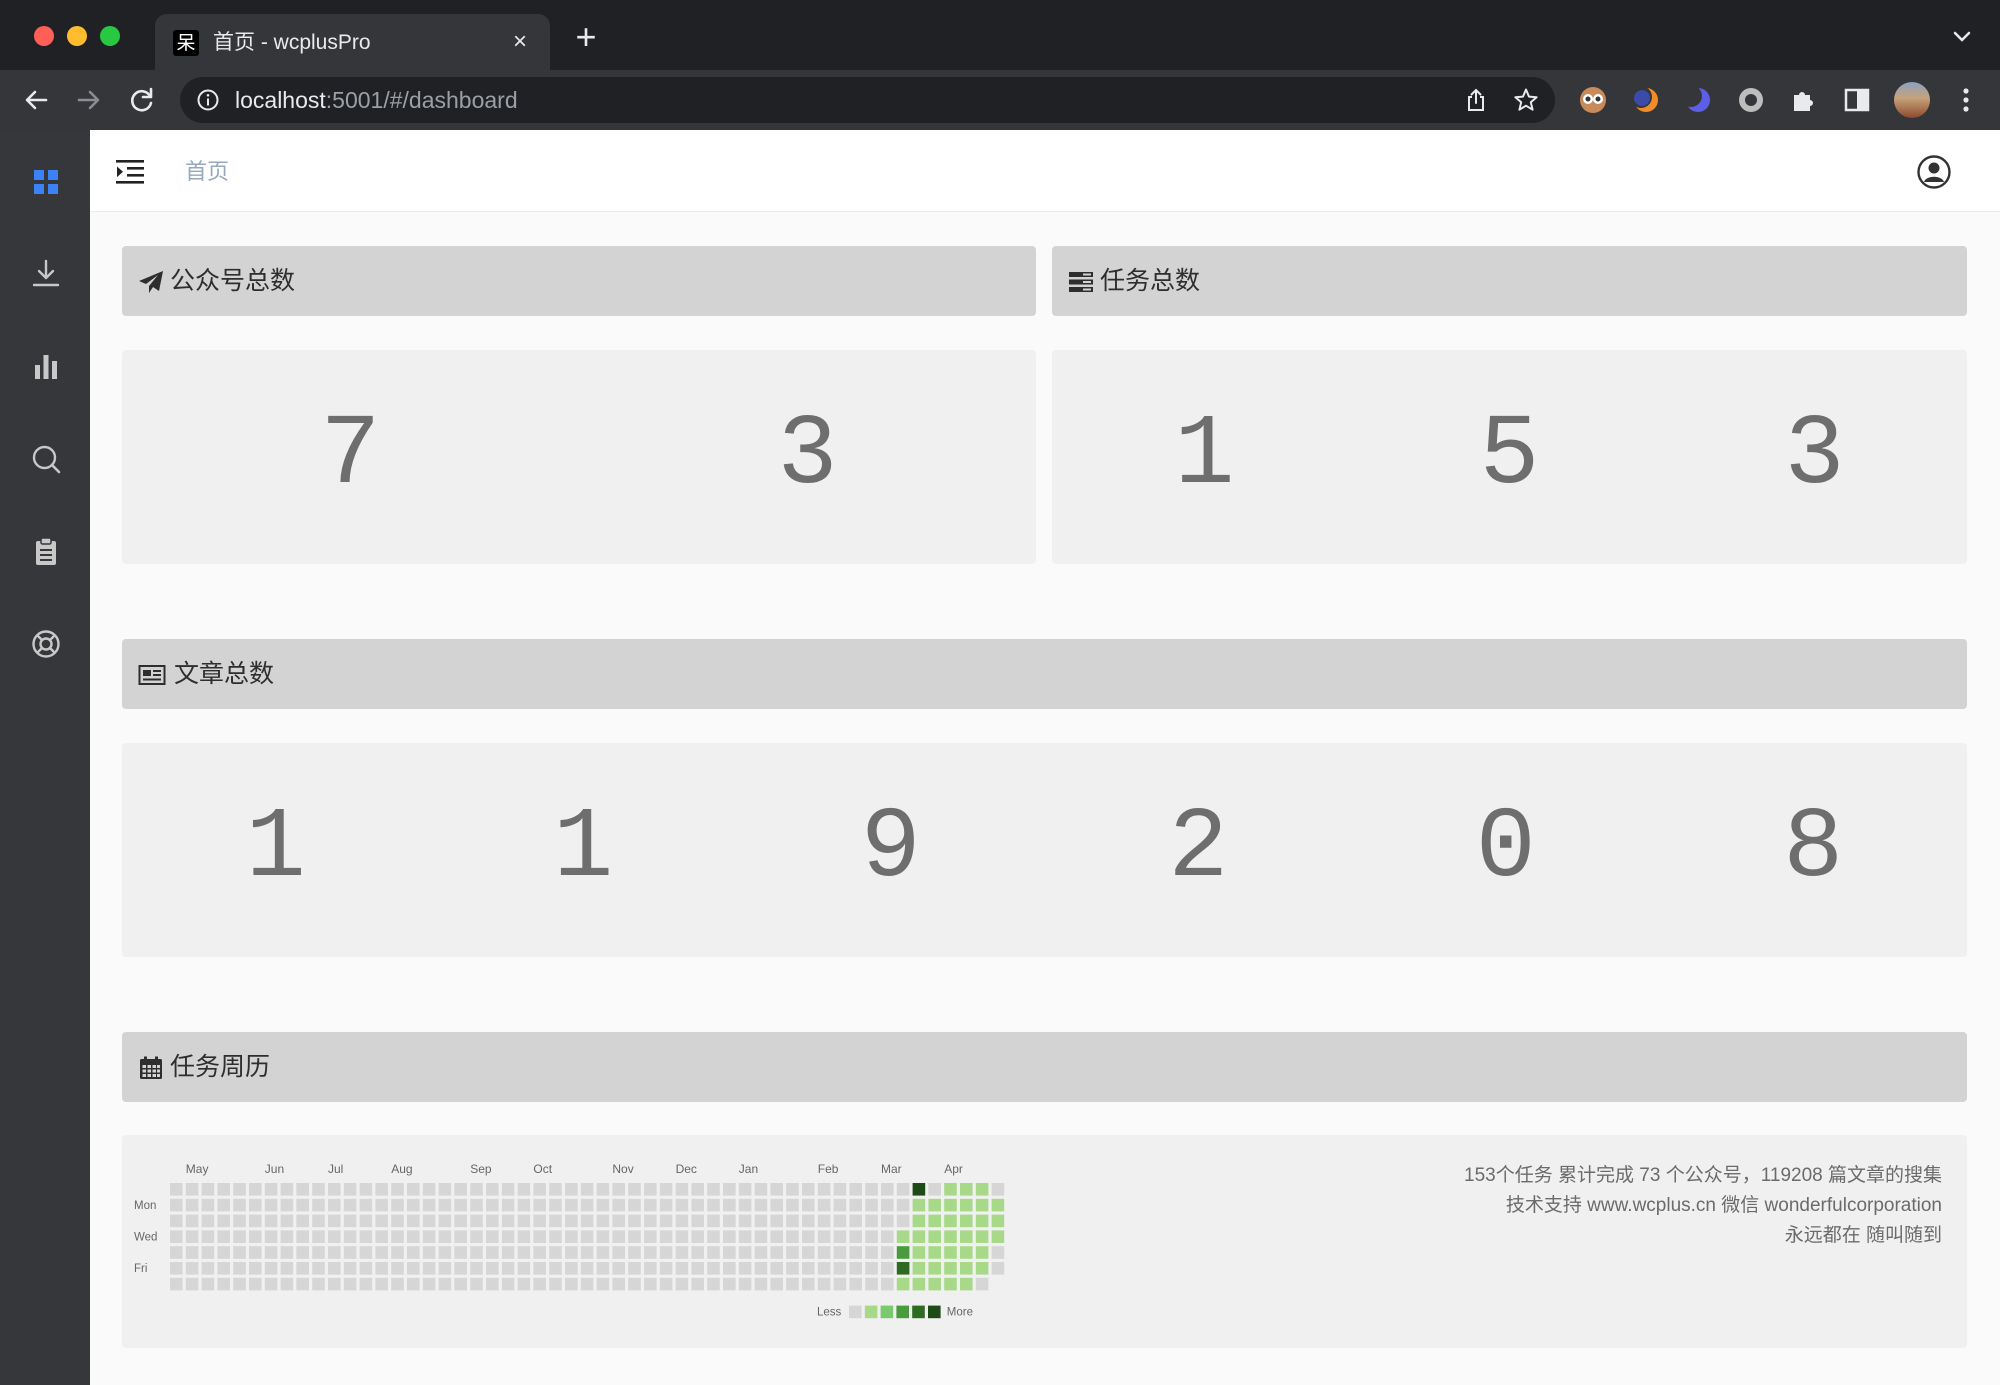 Image resolution: width=2000 pixels, height=1385 pixels. I want to click on user-account-icon, so click(1934, 172).